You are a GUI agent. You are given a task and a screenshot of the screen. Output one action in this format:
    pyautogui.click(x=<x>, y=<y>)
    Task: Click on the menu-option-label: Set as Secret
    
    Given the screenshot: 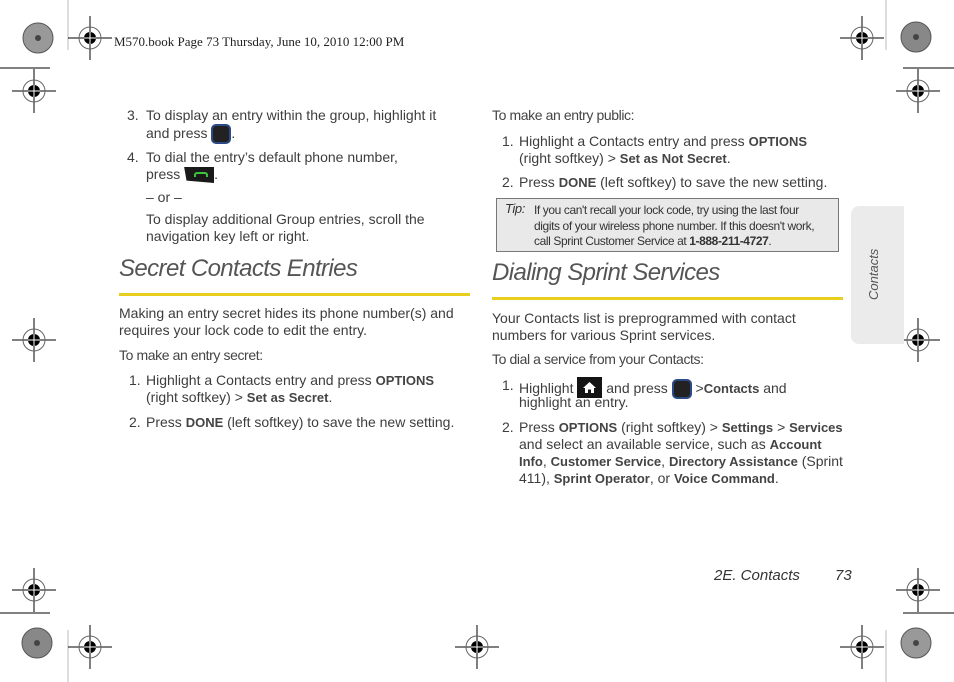 What is the action you would take?
    pyautogui.click(x=287, y=397)
    